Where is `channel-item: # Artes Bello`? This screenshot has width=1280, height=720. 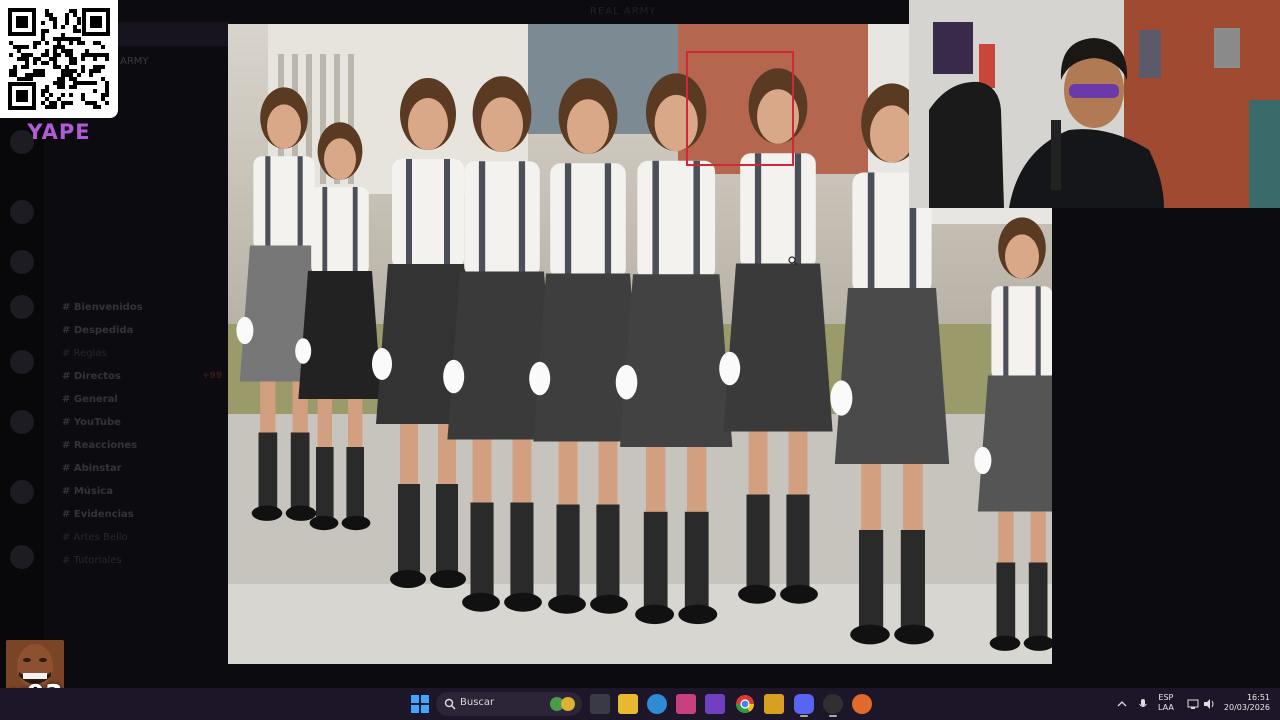 channel-item: # Artes Bello is located at coordinates (140, 537).